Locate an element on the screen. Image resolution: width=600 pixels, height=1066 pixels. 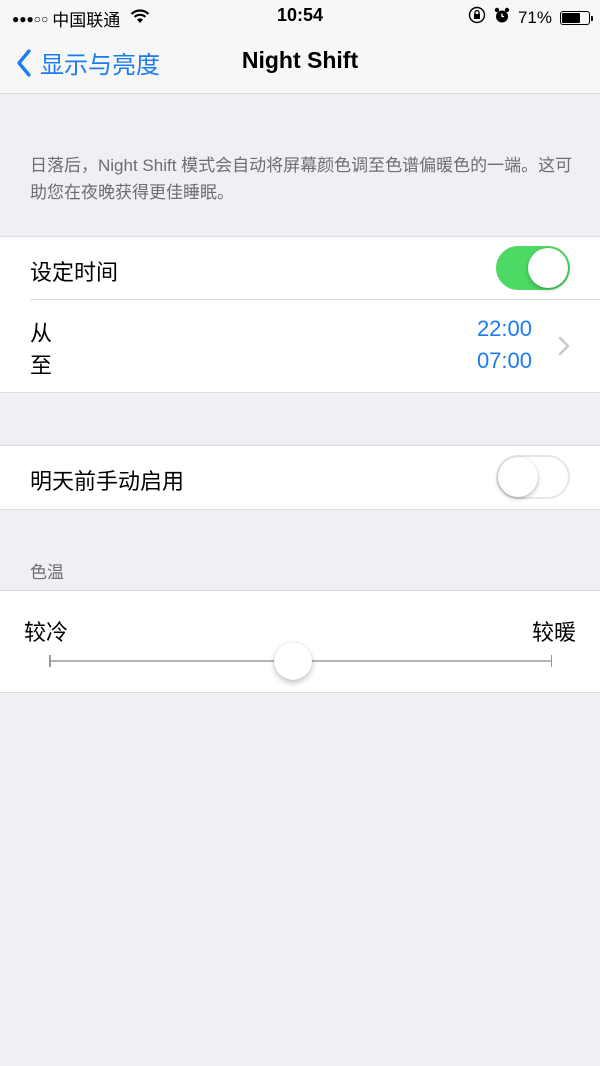
slider-max-tick is located at coordinates (551, 661).